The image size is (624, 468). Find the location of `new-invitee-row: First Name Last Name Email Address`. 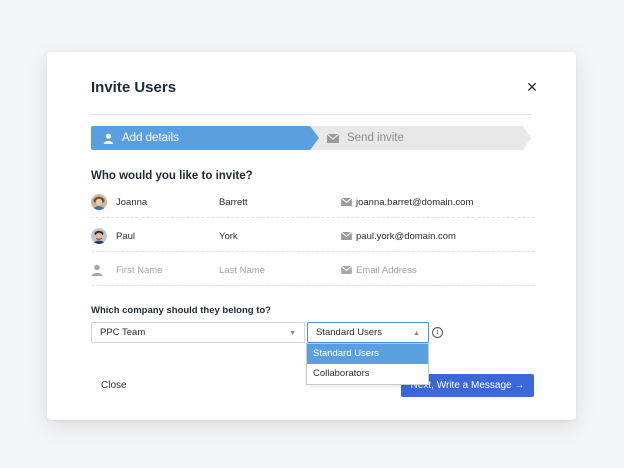

new-invitee-row: First Name Last Name Email Address is located at coordinates (313, 270).